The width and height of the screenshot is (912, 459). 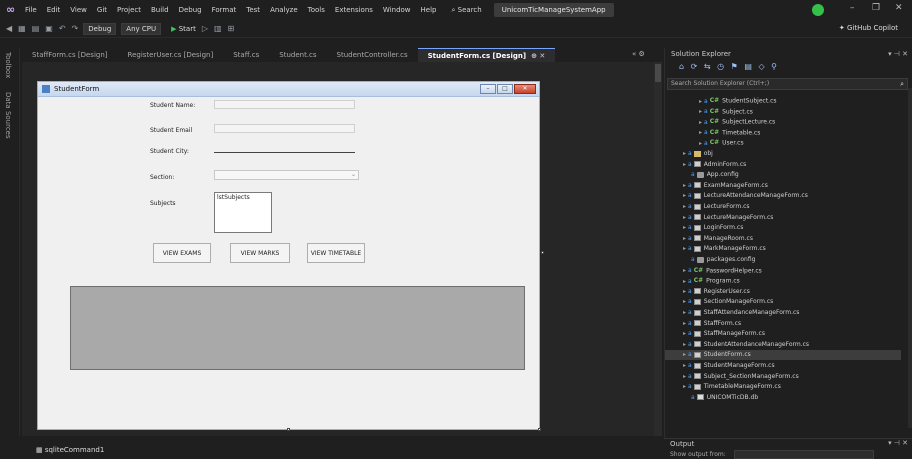 What do you see at coordinates (49, 28) in the screenshot?
I see `save-all-icon: ▣` at bounding box center [49, 28].